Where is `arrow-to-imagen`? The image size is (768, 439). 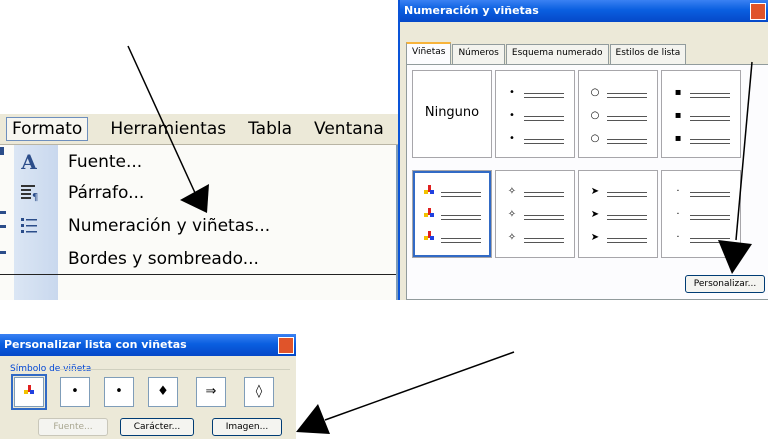 arrow-to-imagen is located at coordinates (405, 392).